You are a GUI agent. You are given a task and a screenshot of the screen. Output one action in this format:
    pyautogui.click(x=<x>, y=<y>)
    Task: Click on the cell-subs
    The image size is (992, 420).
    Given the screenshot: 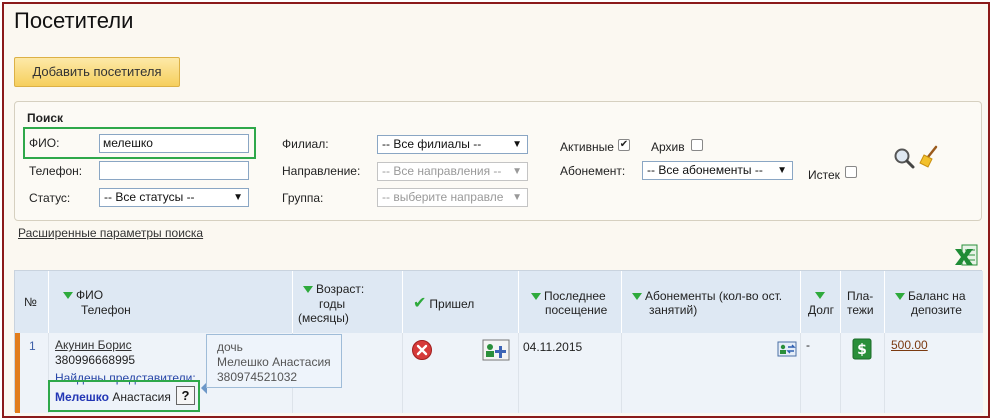 What is the action you would take?
    pyautogui.click(x=711, y=373)
    